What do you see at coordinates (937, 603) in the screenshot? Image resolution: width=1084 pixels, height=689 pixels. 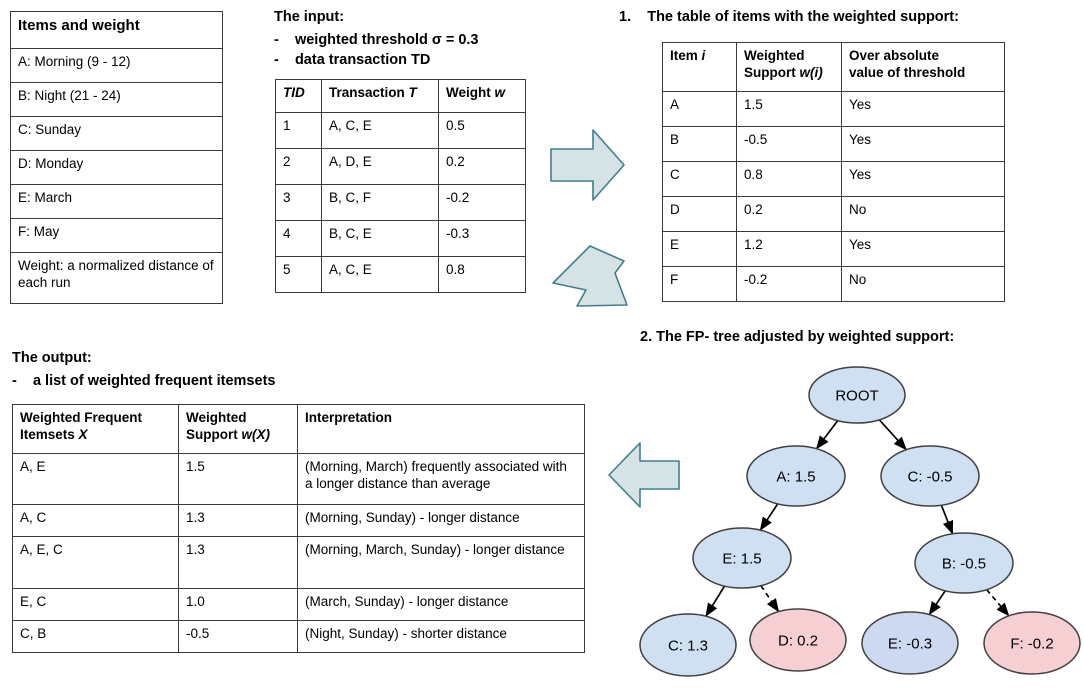 I see `tree-edge-b-e2` at bounding box center [937, 603].